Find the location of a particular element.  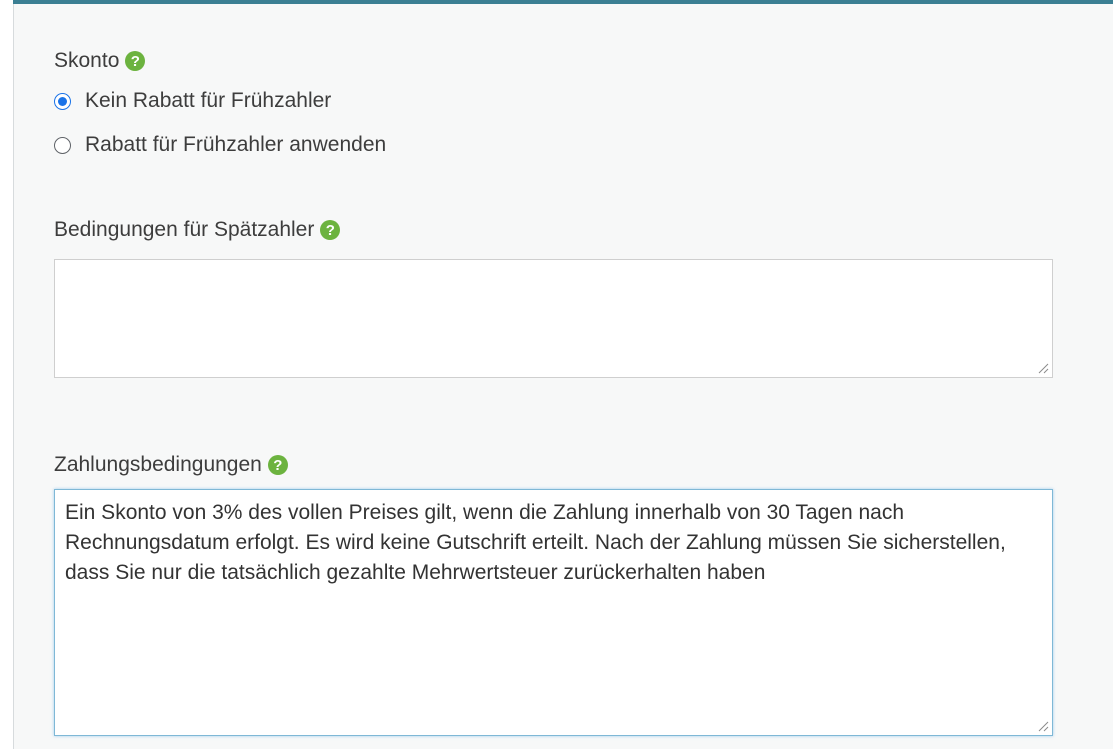

late-terms-textarea is located at coordinates (553, 318).